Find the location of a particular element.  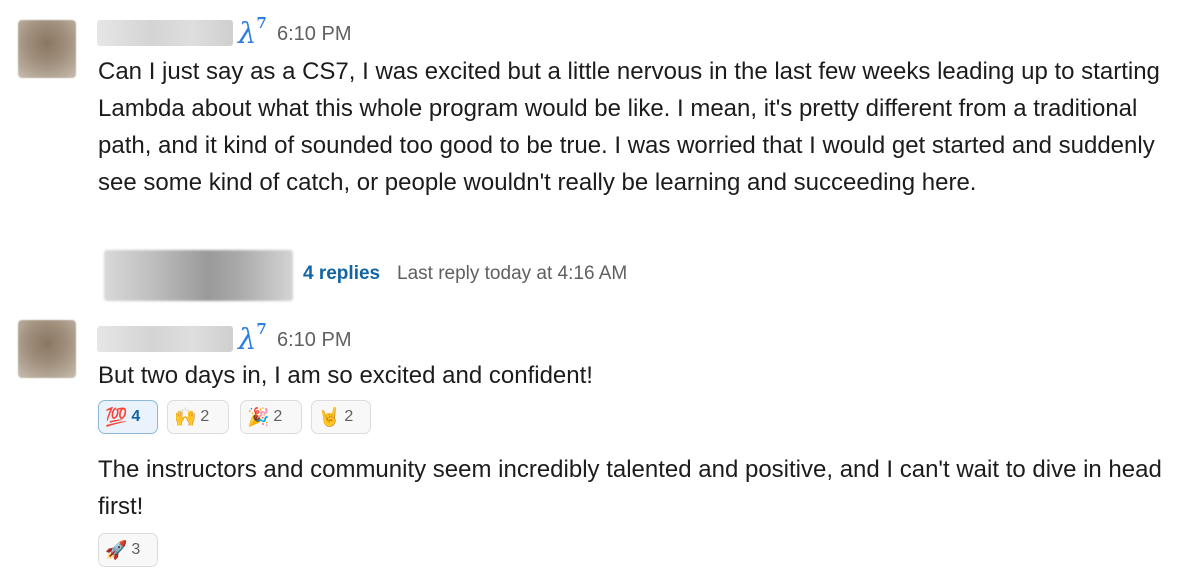

reaction-raised-hands: 🙌 2 is located at coordinates (198, 417).